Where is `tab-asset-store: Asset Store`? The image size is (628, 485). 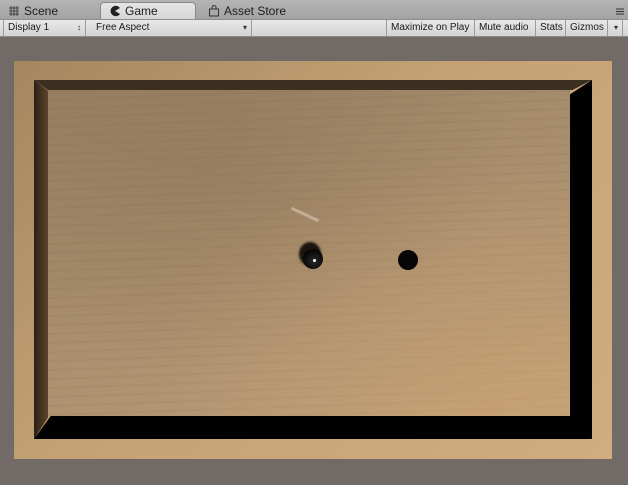 tab-asset-store: Asset Store is located at coordinates (265, 10).